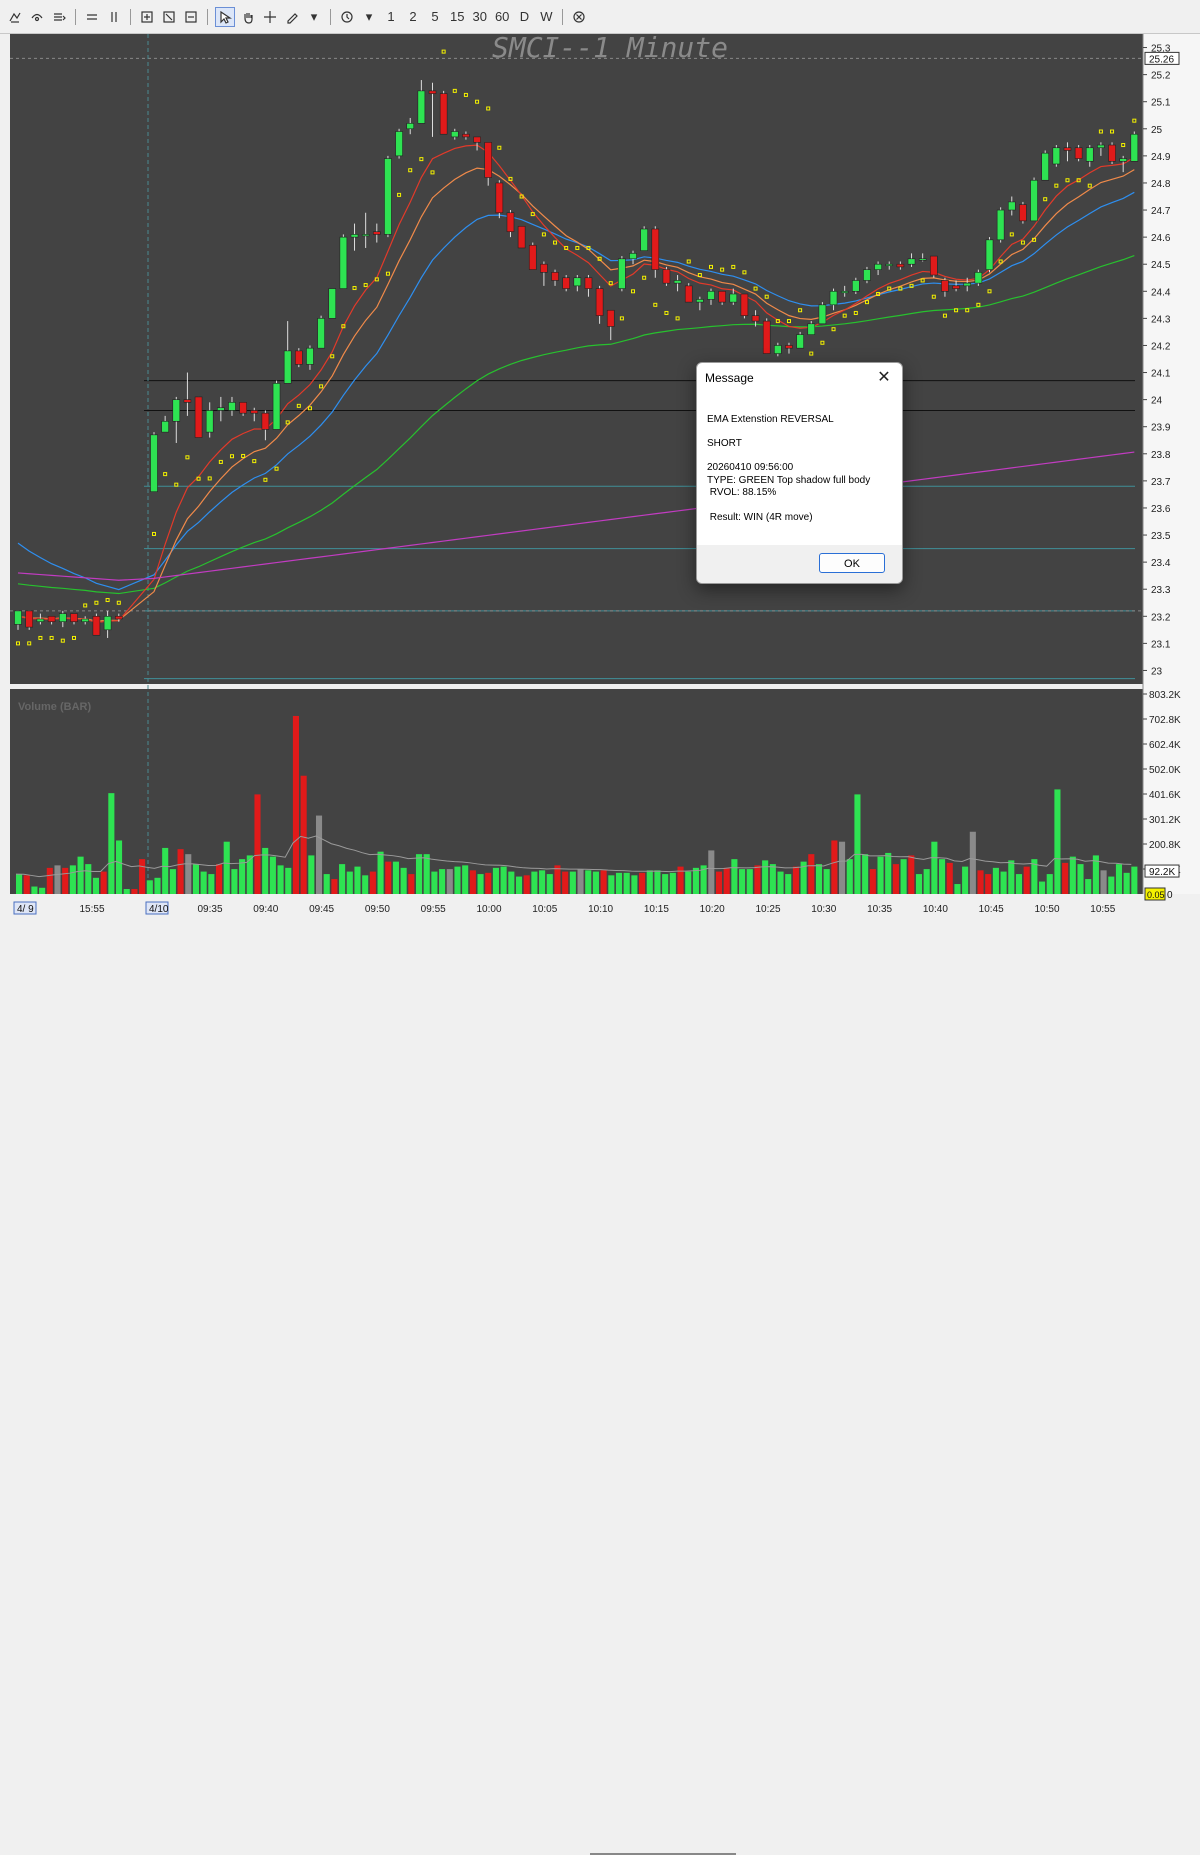 The height and width of the screenshot is (1855, 1200). What do you see at coordinates (457, 17) in the screenshot?
I see `interval-button-15: 15` at bounding box center [457, 17].